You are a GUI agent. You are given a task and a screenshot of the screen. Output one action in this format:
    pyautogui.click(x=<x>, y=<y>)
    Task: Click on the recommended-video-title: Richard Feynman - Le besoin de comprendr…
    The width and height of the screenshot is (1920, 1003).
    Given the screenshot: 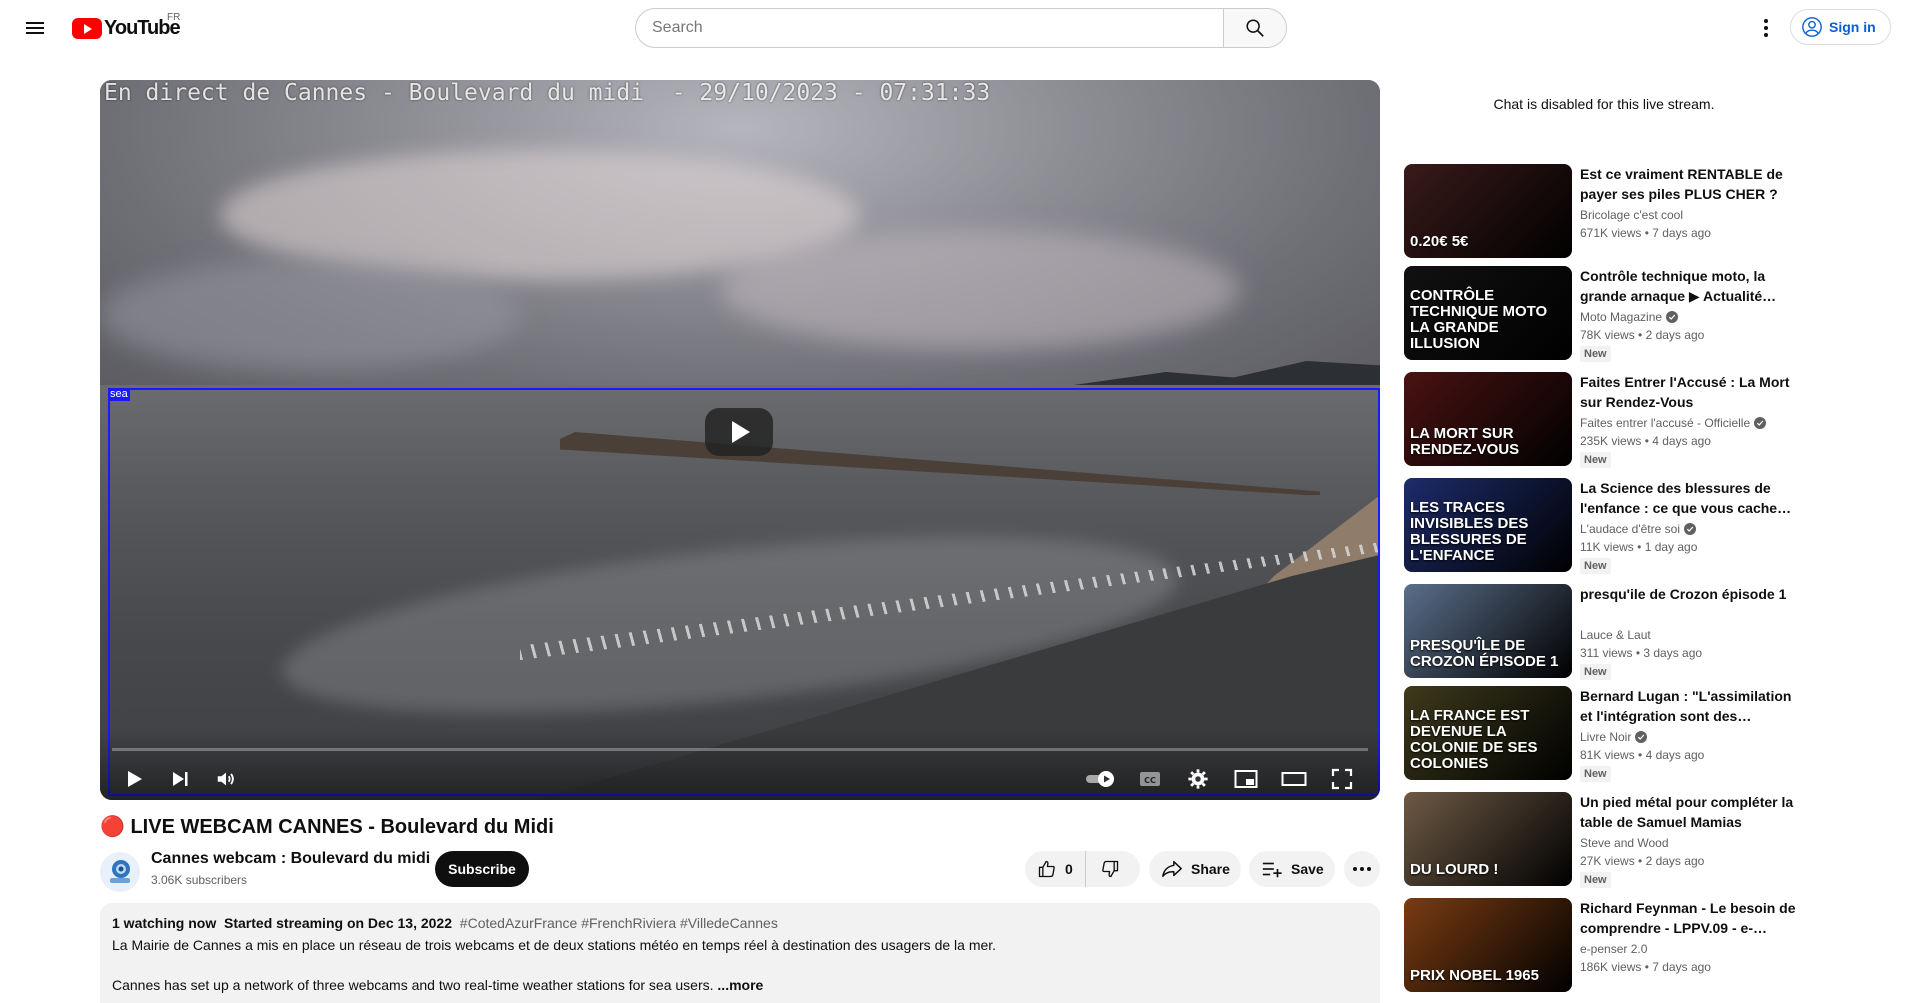 What is the action you would take?
    pyautogui.click(x=1692, y=918)
    